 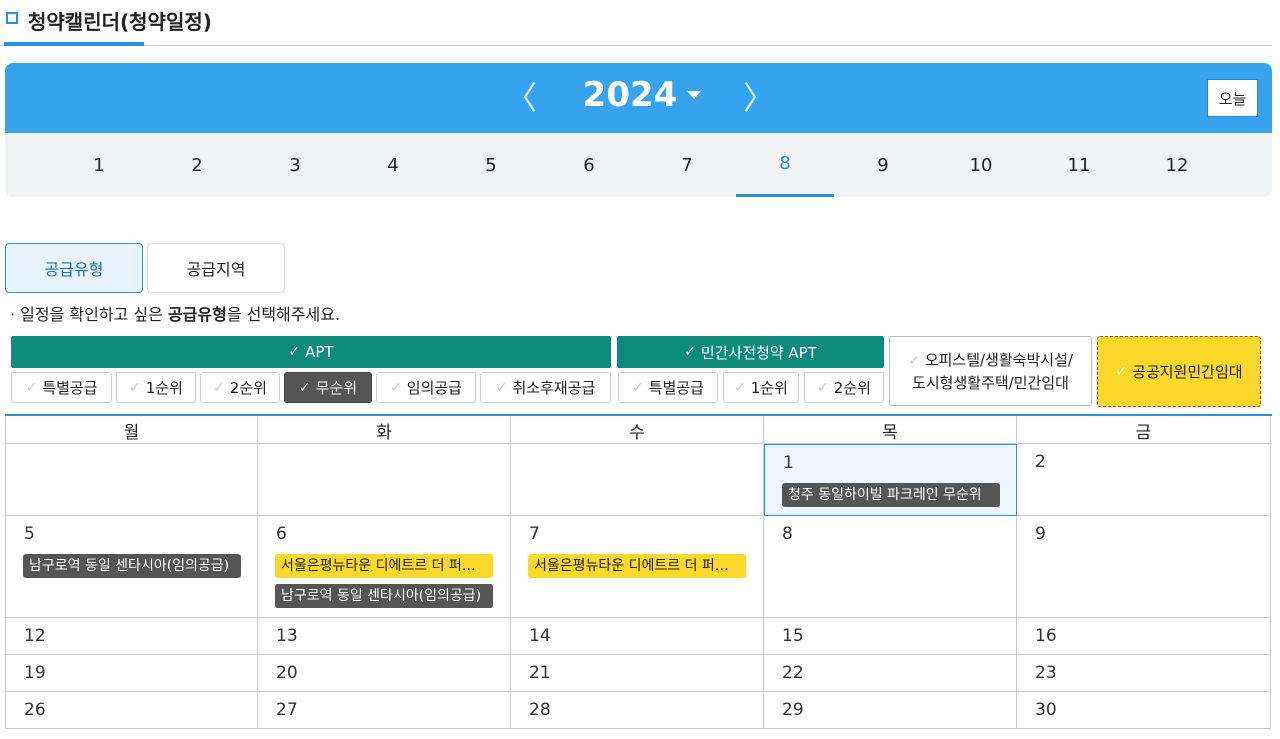 What do you see at coordinates (384, 636) in the screenshot?
I see `calendar-day-cell: 13` at bounding box center [384, 636].